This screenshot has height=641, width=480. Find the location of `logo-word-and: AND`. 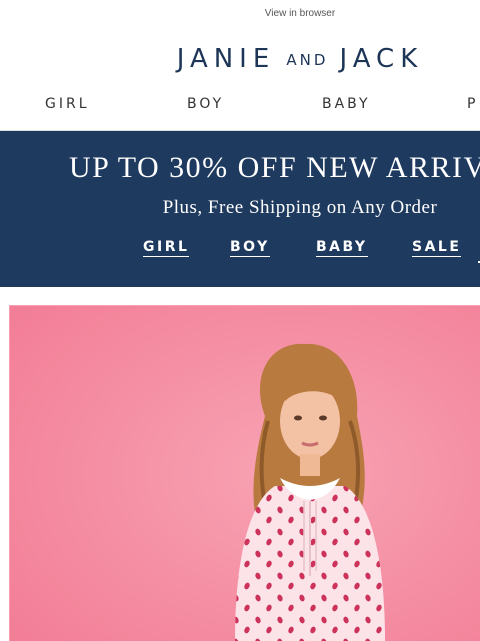

logo-word-and: AND is located at coordinates (307, 60).